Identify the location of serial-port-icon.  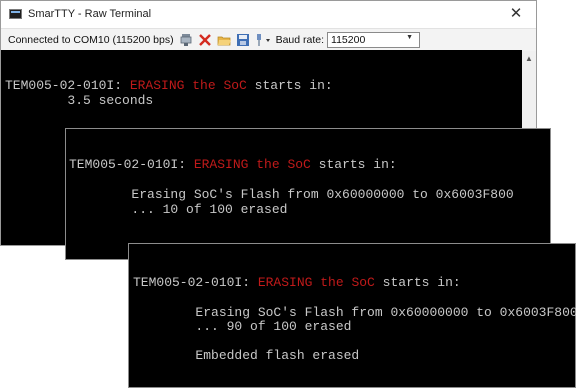
(186, 40).